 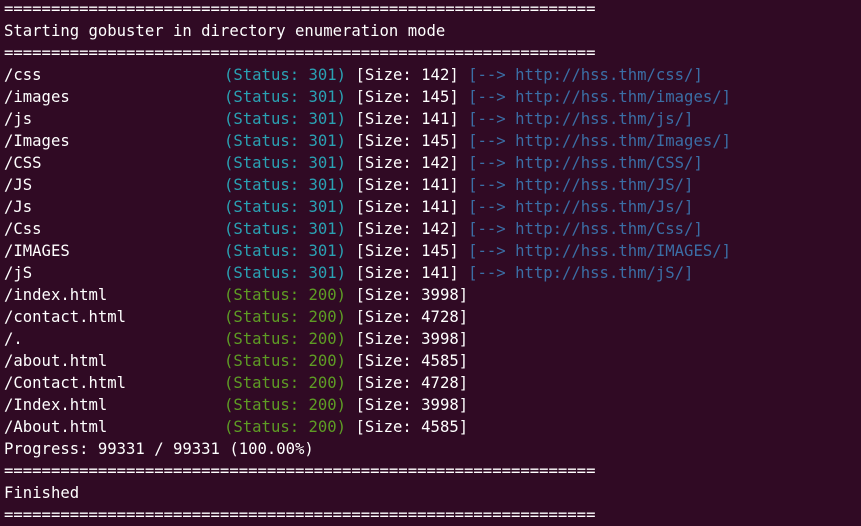 I want to click on result-redirect: [--> http://hss.thm/CSS/], so click(x=585, y=163).